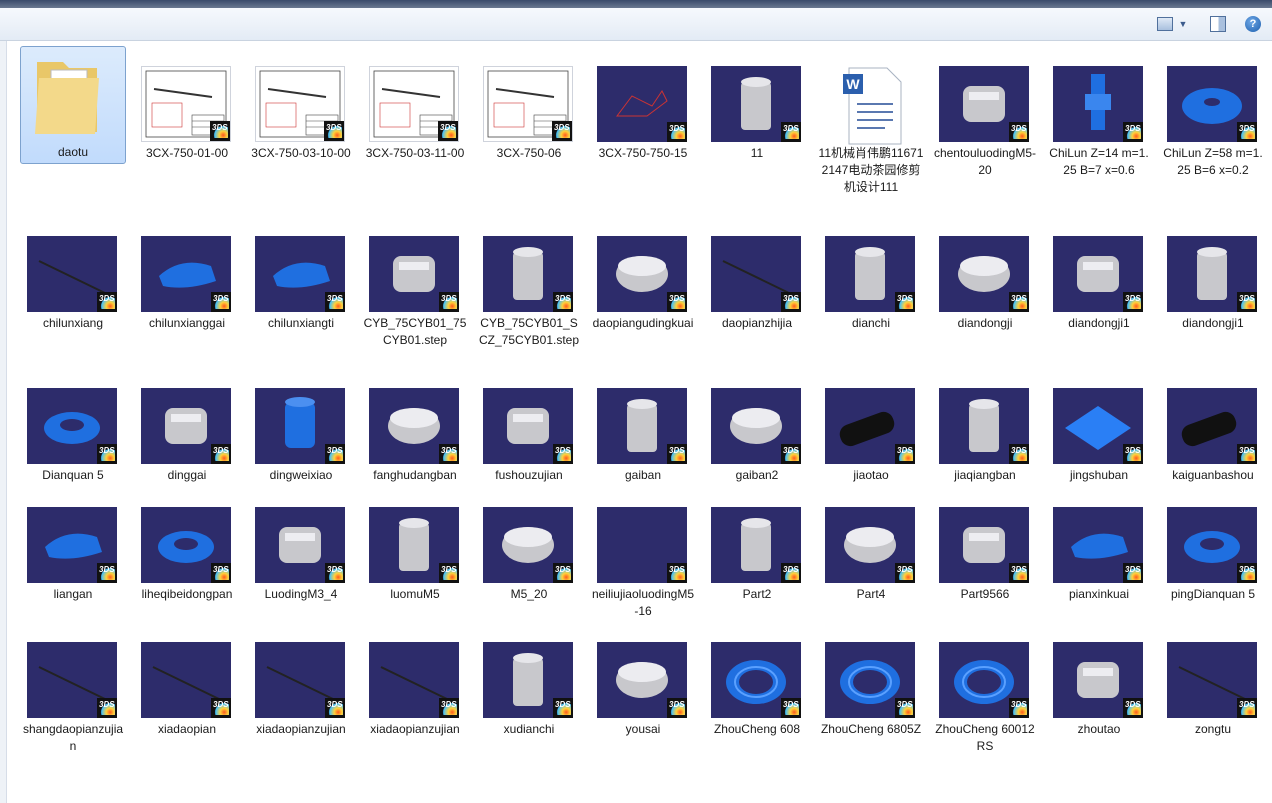  I want to click on file-item: 3DS pingDianquan 5, so click(1213, 562).